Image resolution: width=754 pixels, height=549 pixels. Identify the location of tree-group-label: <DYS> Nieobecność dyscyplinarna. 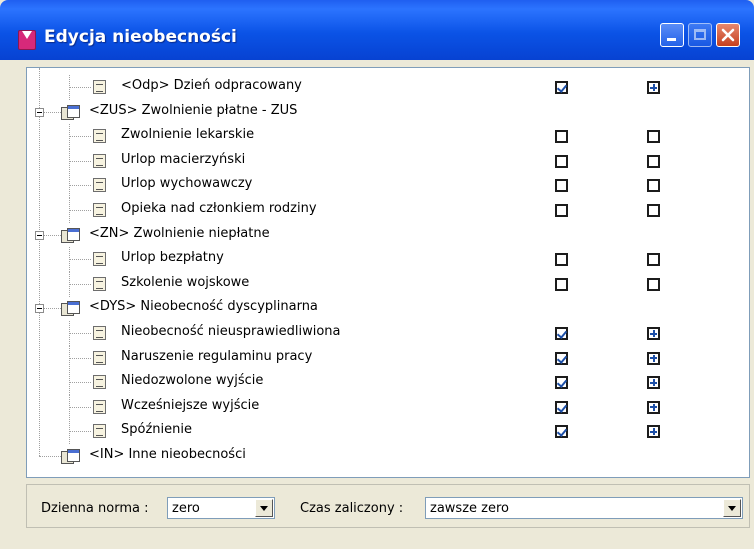
(203, 307).